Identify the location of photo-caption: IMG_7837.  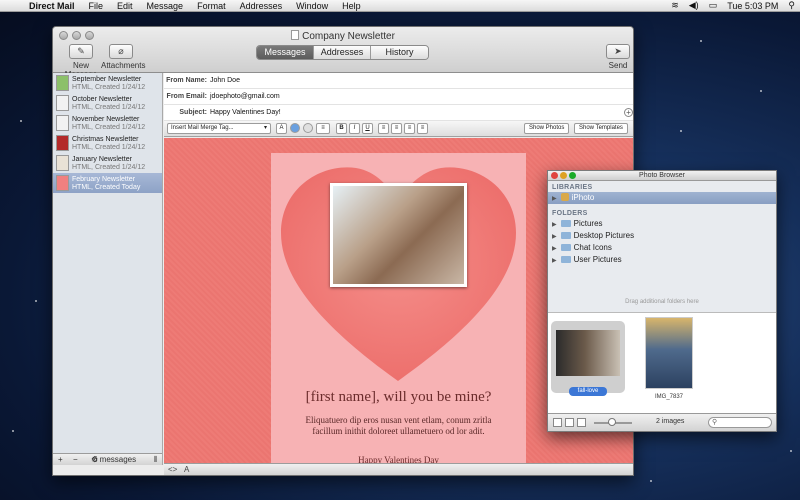
(669, 397).